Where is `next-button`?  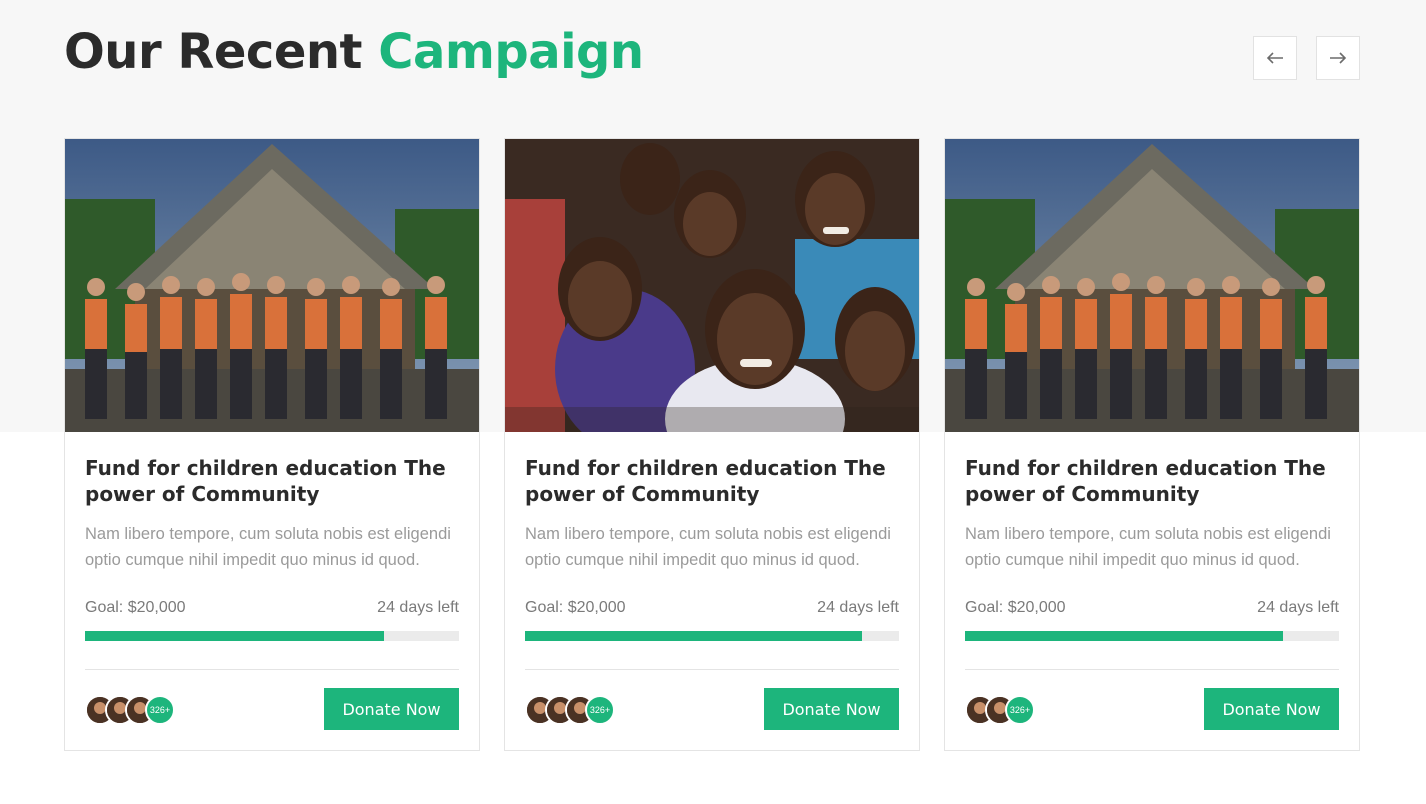 next-button is located at coordinates (1338, 58).